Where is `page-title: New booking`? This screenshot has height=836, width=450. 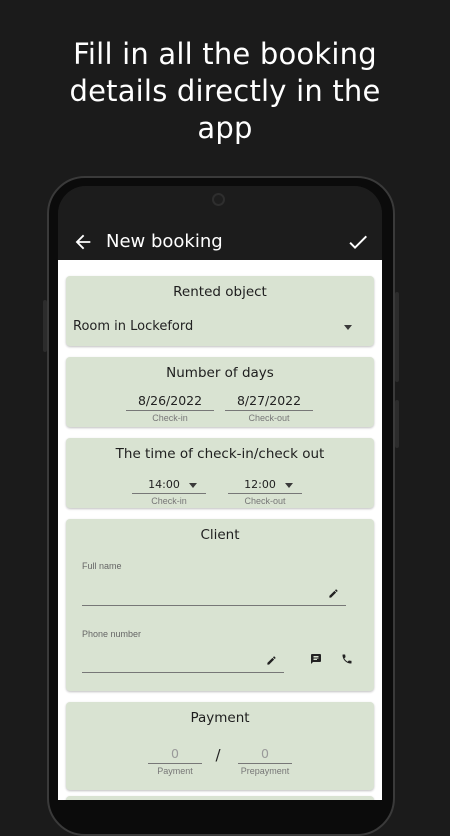 page-title: New booking is located at coordinates (164, 241).